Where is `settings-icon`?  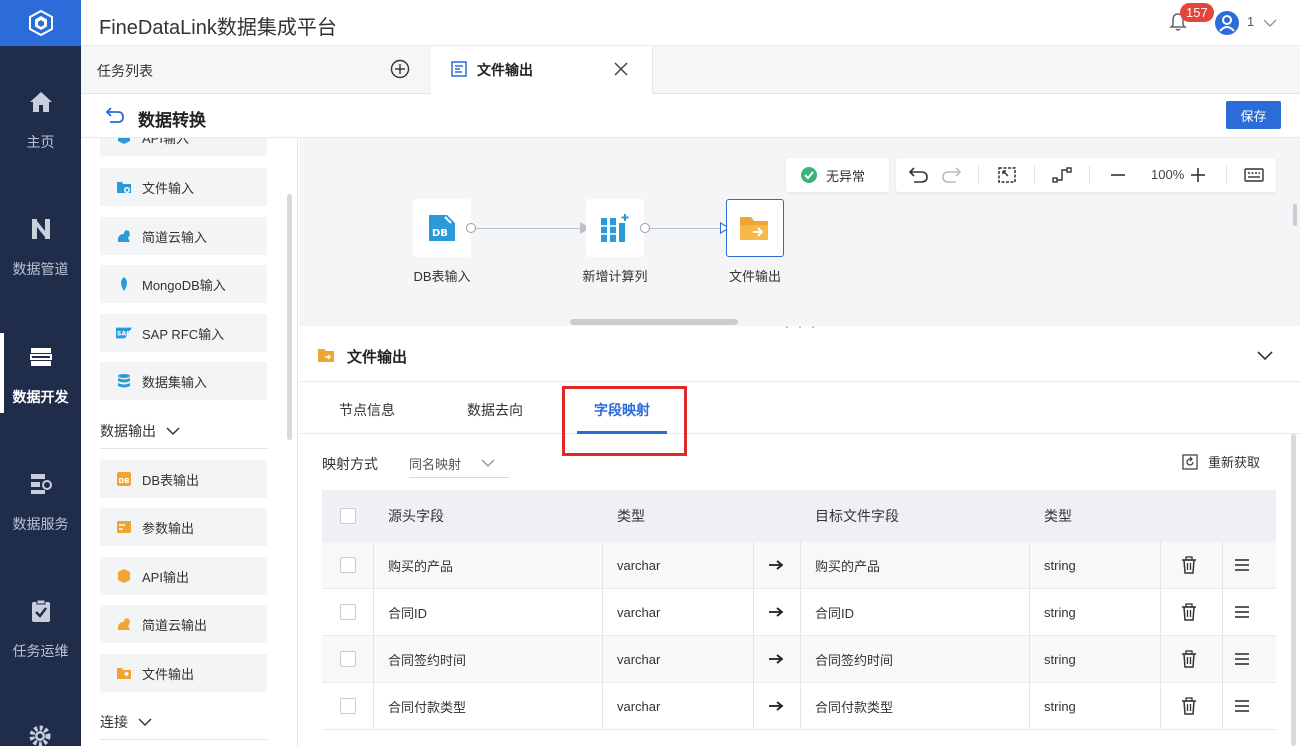
settings-icon is located at coordinates (40, 735).